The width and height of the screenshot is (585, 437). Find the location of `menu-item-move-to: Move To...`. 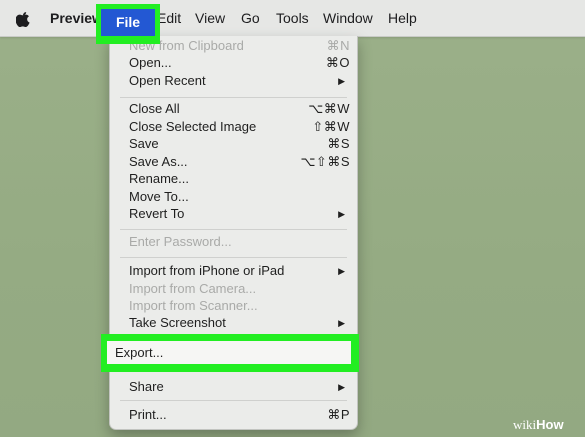

menu-item-move-to: Move To... is located at coordinates (233, 197).